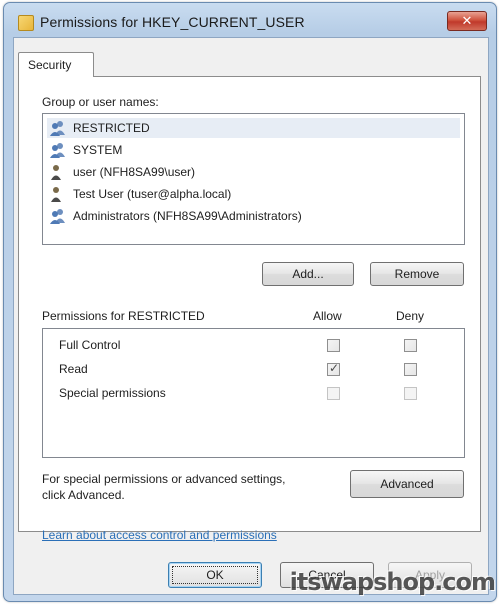  What do you see at coordinates (83, 495) in the screenshot?
I see `advanced-hint-line2: click Advanced.` at bounding box center [83, 495].